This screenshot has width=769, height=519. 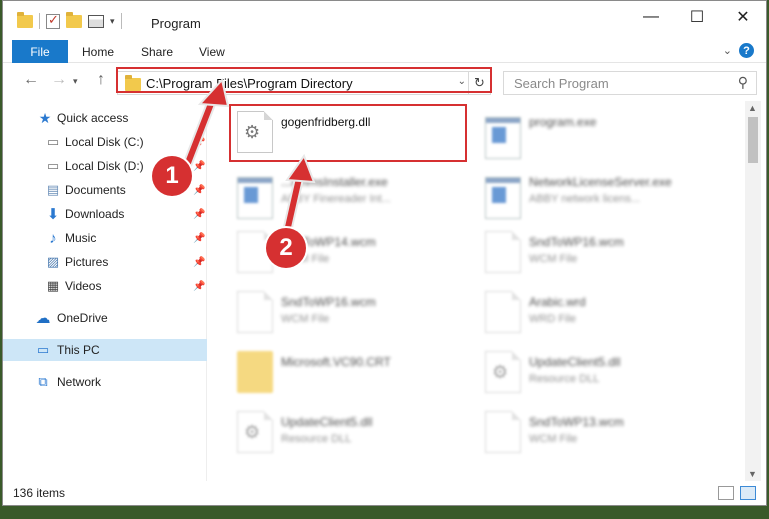 I want to click on sidebar-item-pictures: ▨ Pictures 📌, so click(x=105, y=262).